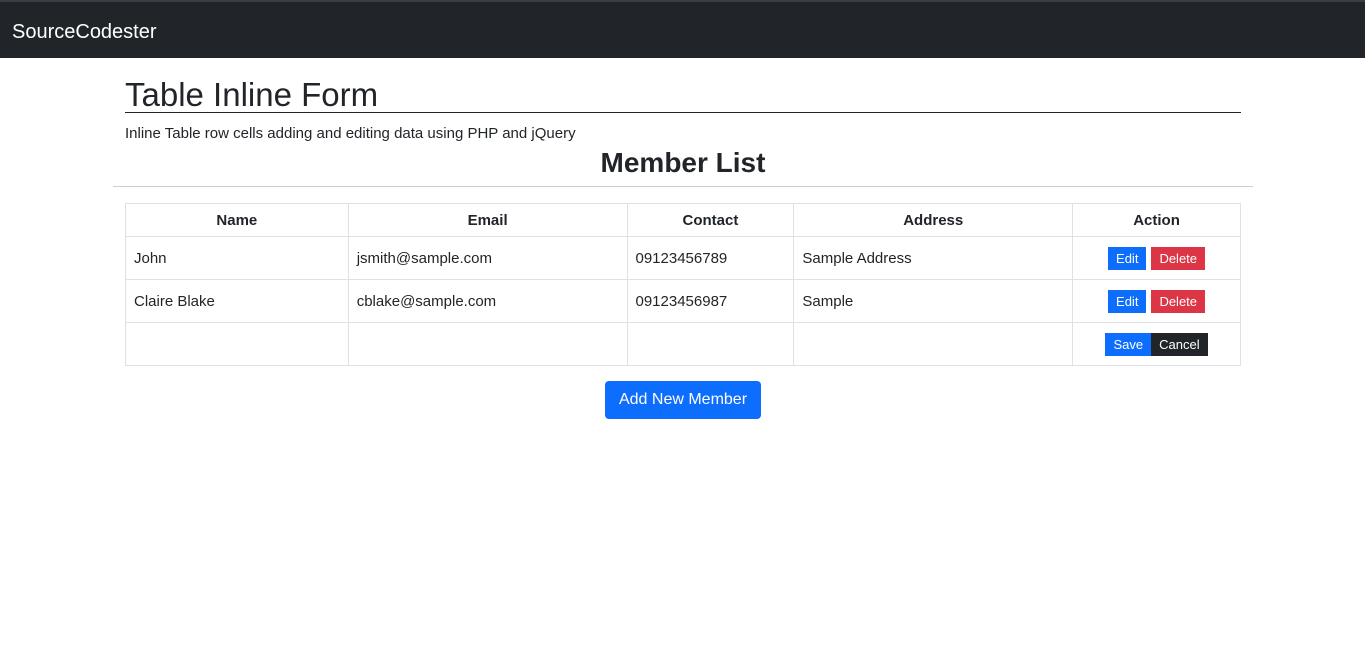 Image resolution: width=1365 pixels, height=672 pixels. Describe the element at coordinates (1128, 344) in the screenshot. I see `save-button: Save` at that location.